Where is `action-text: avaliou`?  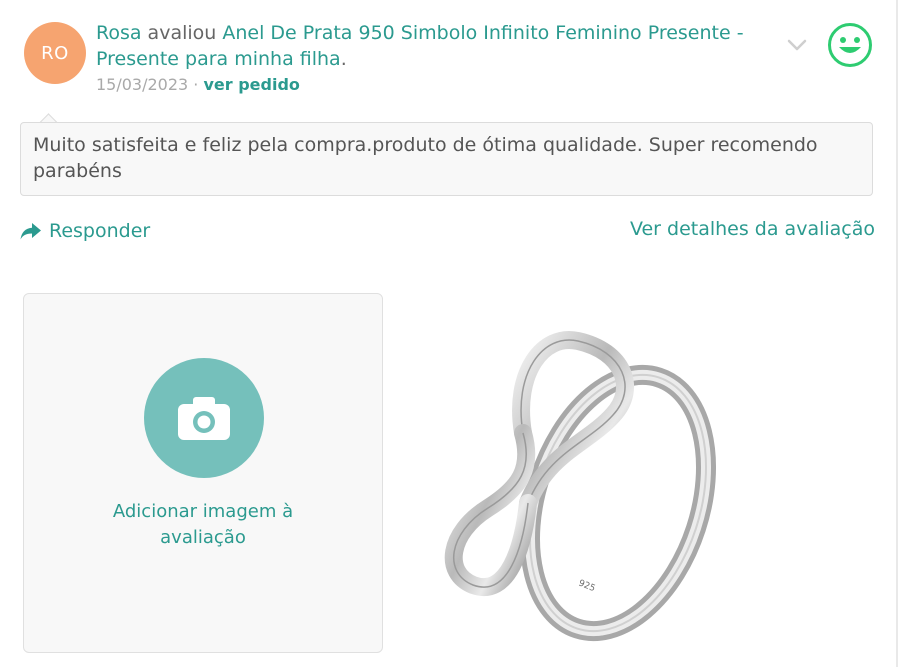 action-text: avaliou is located at coordinates (182, 33).